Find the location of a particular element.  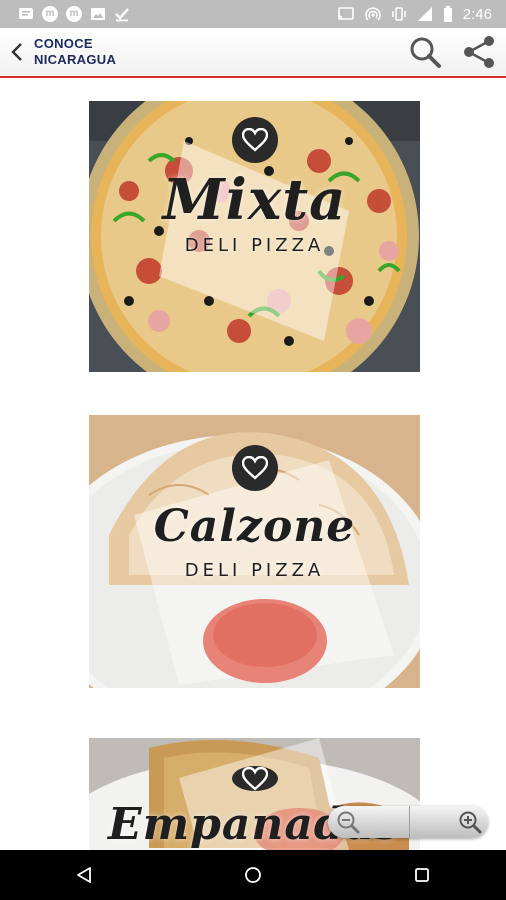

zoom-in-button is located at coordinates (449, 822).